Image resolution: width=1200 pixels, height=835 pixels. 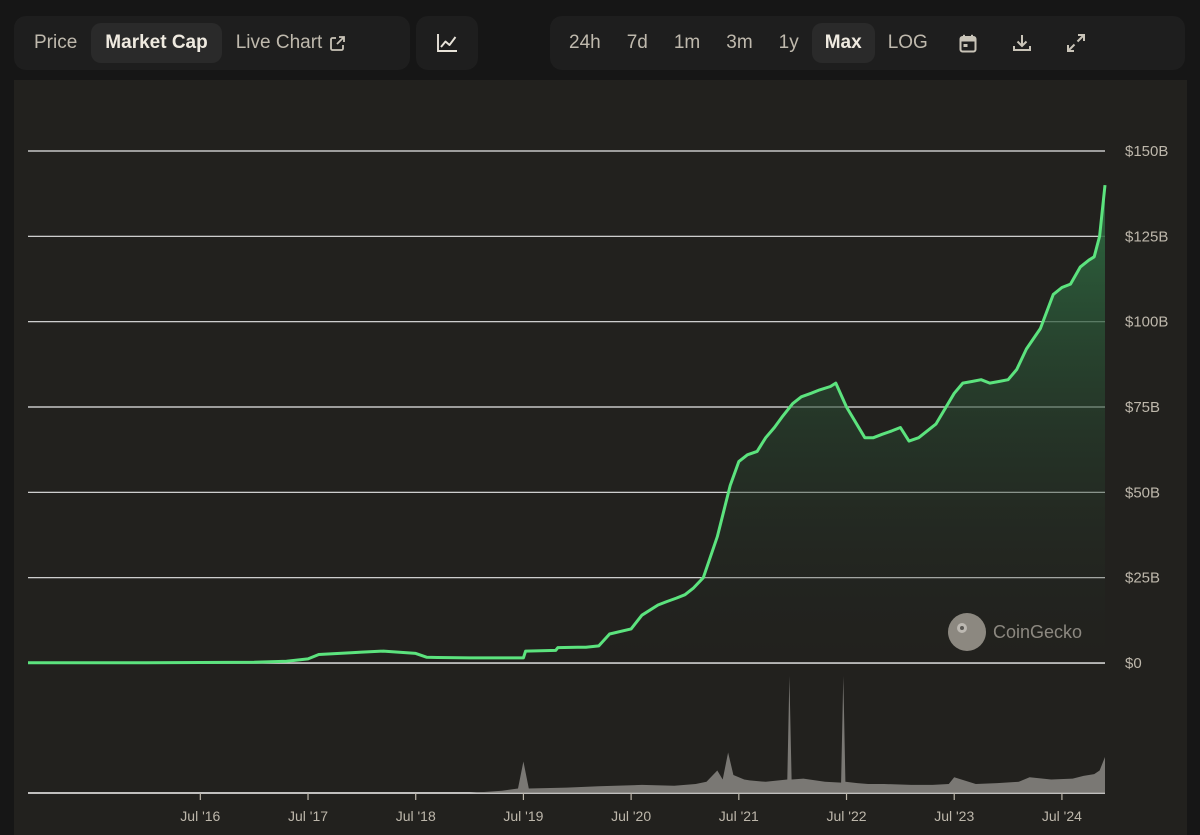 I want to click on range-24h-button: 24h, so click(x=585, y=43).